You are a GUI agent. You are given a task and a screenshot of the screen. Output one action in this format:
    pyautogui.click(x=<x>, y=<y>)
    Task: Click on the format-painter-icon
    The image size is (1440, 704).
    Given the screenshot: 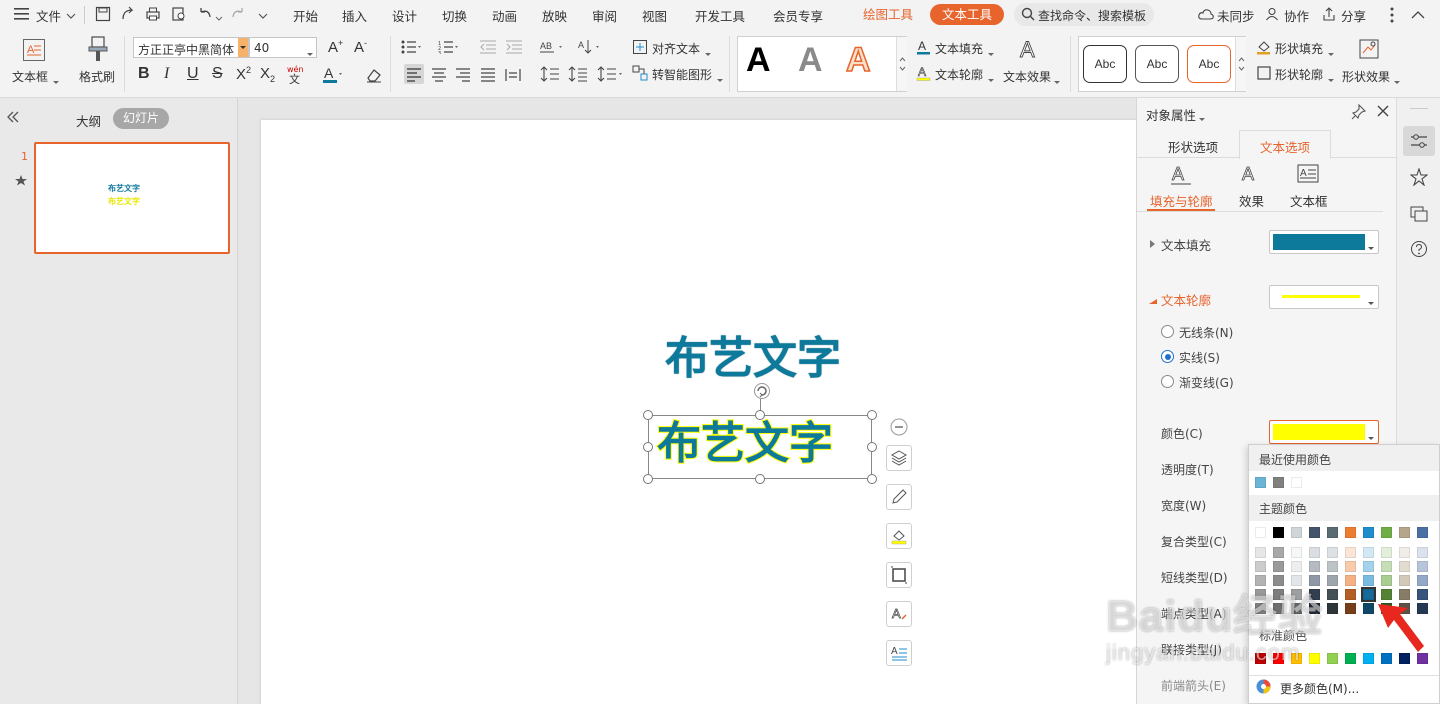 What is the action you would take?
    pyautogui.click(x=98, y=50)
    